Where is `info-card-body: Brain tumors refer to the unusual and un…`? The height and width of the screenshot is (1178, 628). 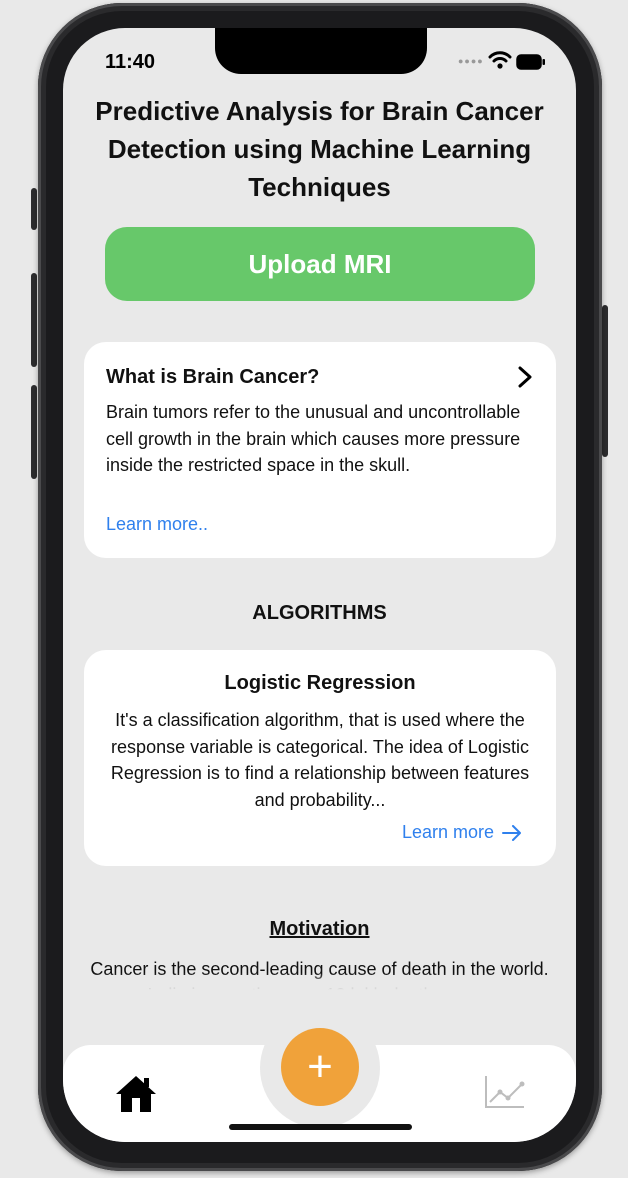
info-card-body: Brain tumors refer to the unusual and un… is located at coordinates (313, 438).